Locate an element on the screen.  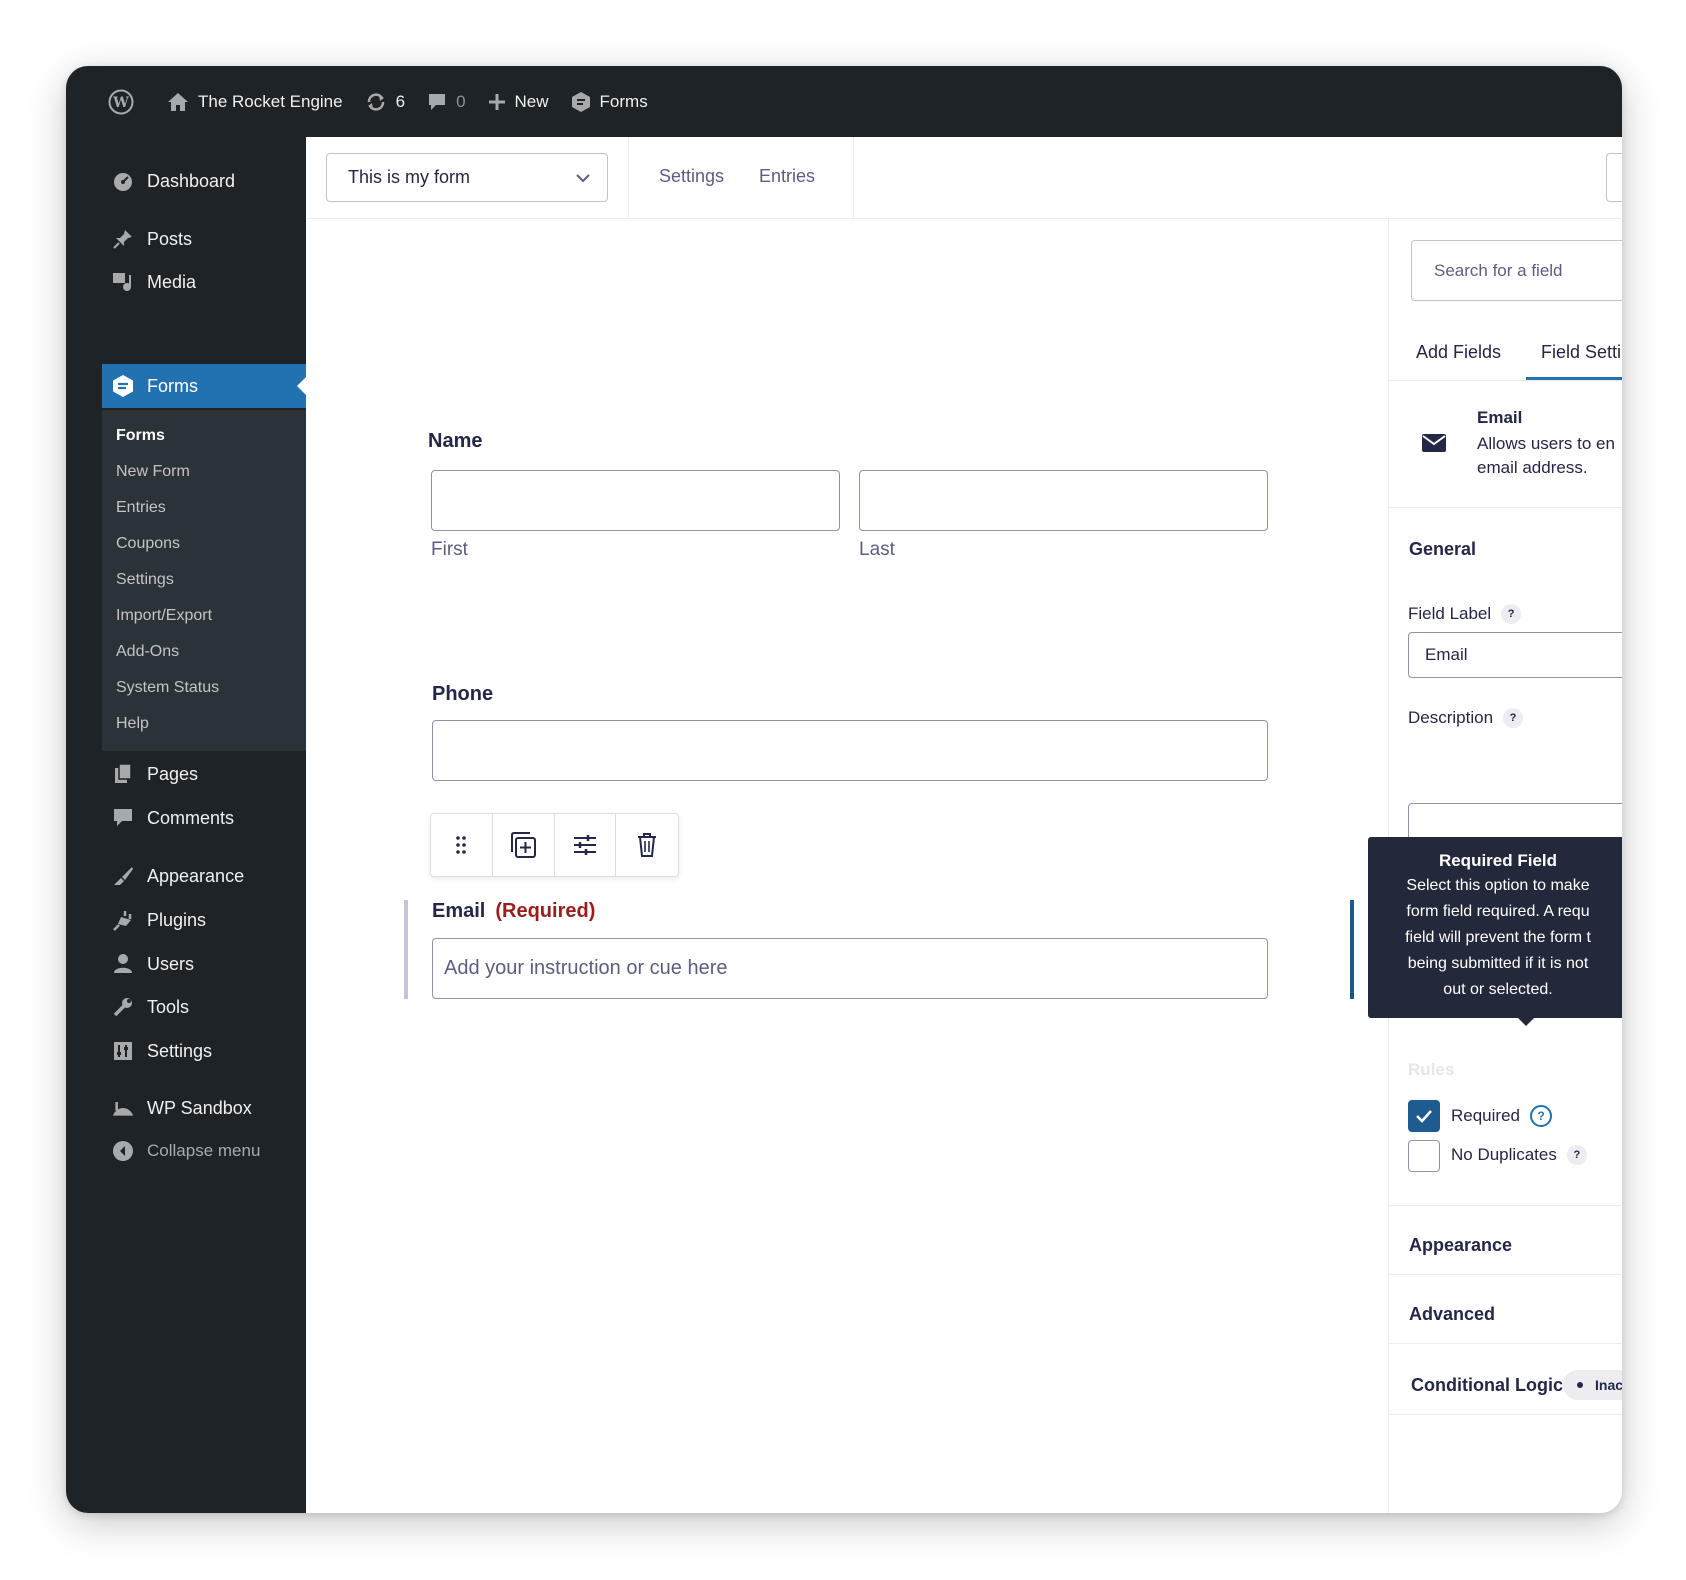
form-switcher-select: This is my form is located at coordinates (467, 177).